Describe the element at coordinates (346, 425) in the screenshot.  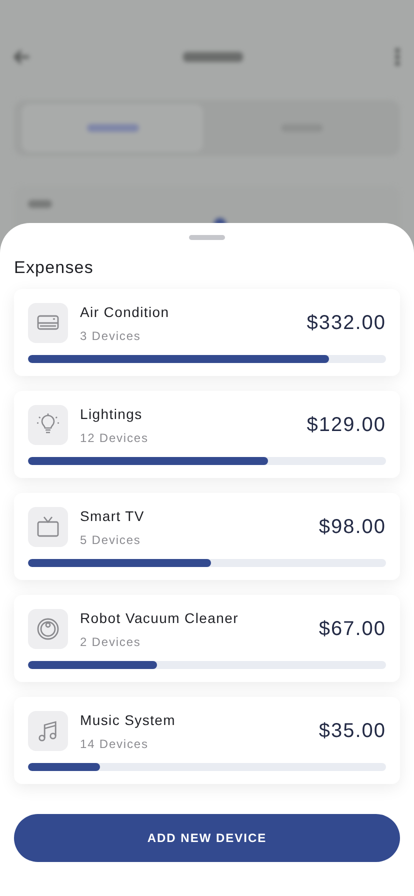
I see `expense-amount: $129.00` at that location.